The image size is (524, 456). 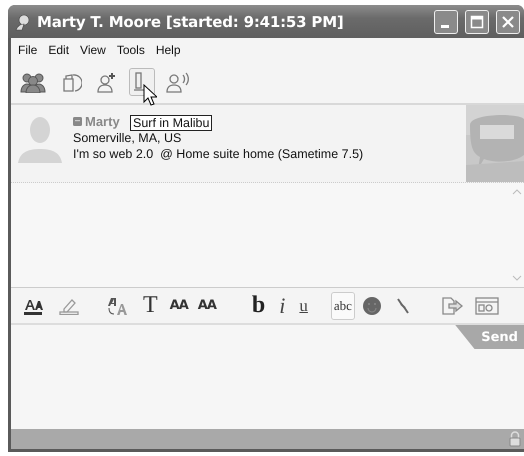 What do you see at coordinates (168, 49) in the screenshot?
I see `menu-item: Help` at bounding box center [168, 49].